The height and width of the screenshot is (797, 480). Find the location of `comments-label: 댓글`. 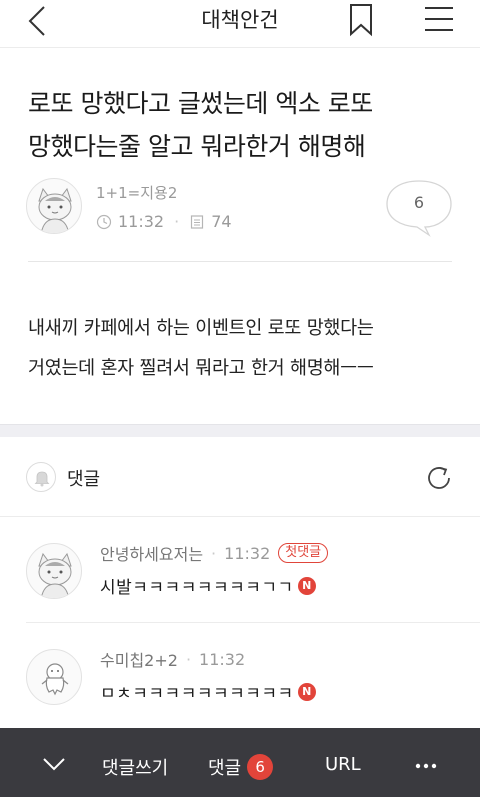

comments-label: 댓글 is located at coordinates (84, 479).